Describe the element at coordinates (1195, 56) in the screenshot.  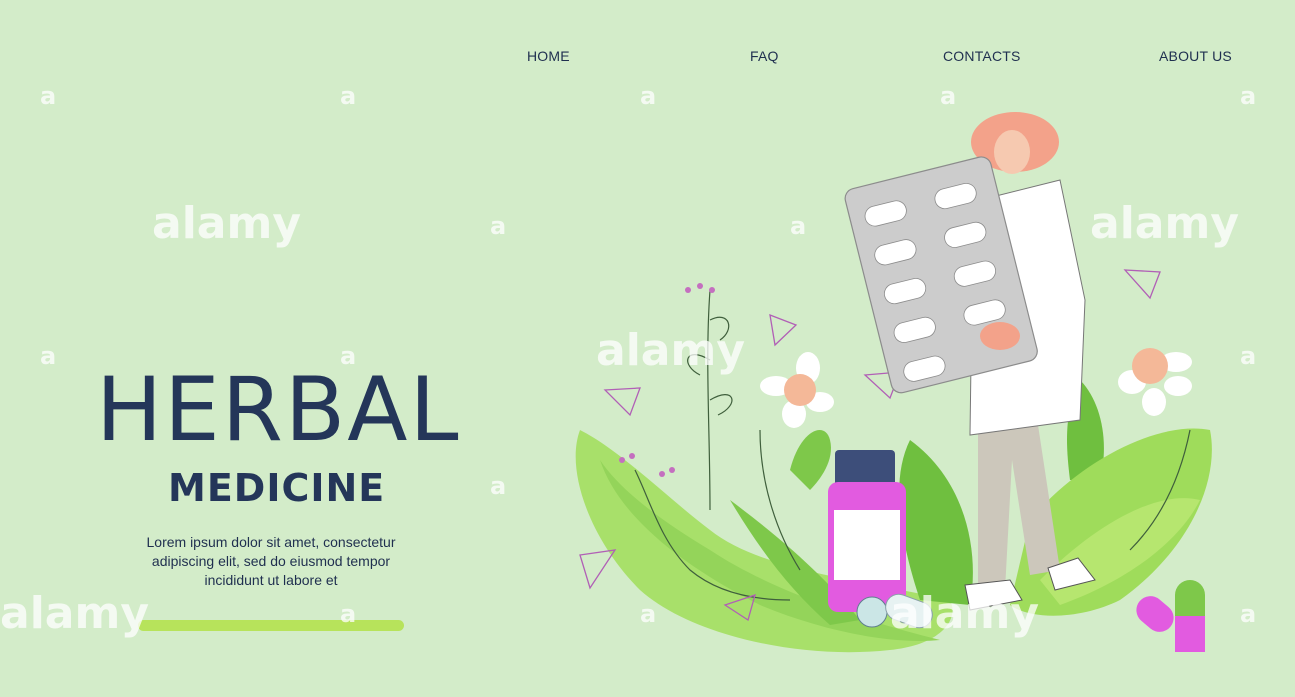
I see `nav-about-link: ABOUT US` at that location.